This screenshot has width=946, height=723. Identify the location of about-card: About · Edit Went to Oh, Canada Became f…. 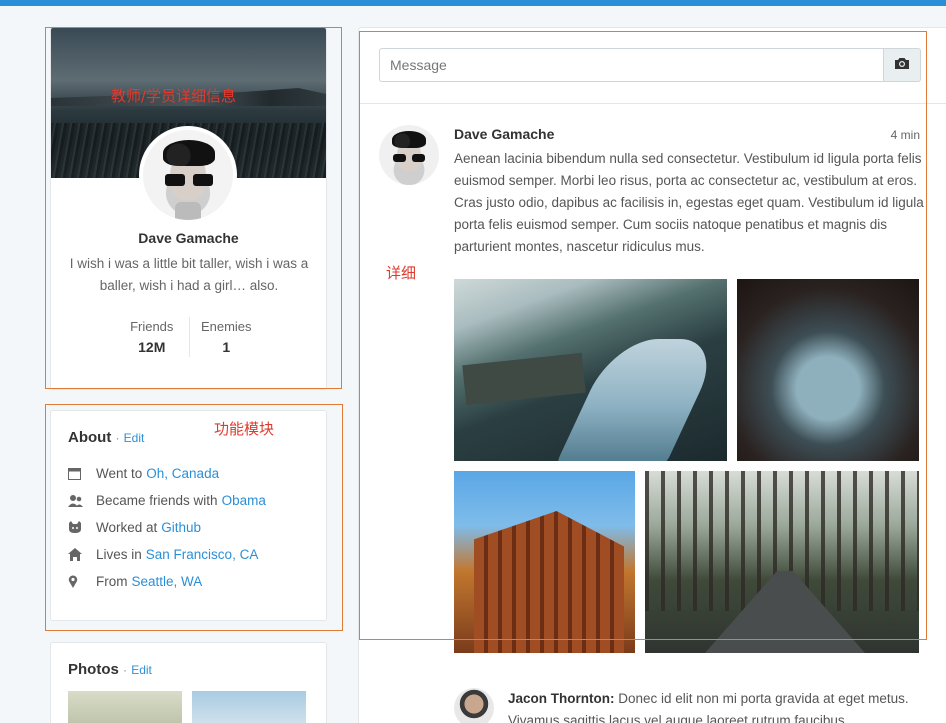
(188, 515).